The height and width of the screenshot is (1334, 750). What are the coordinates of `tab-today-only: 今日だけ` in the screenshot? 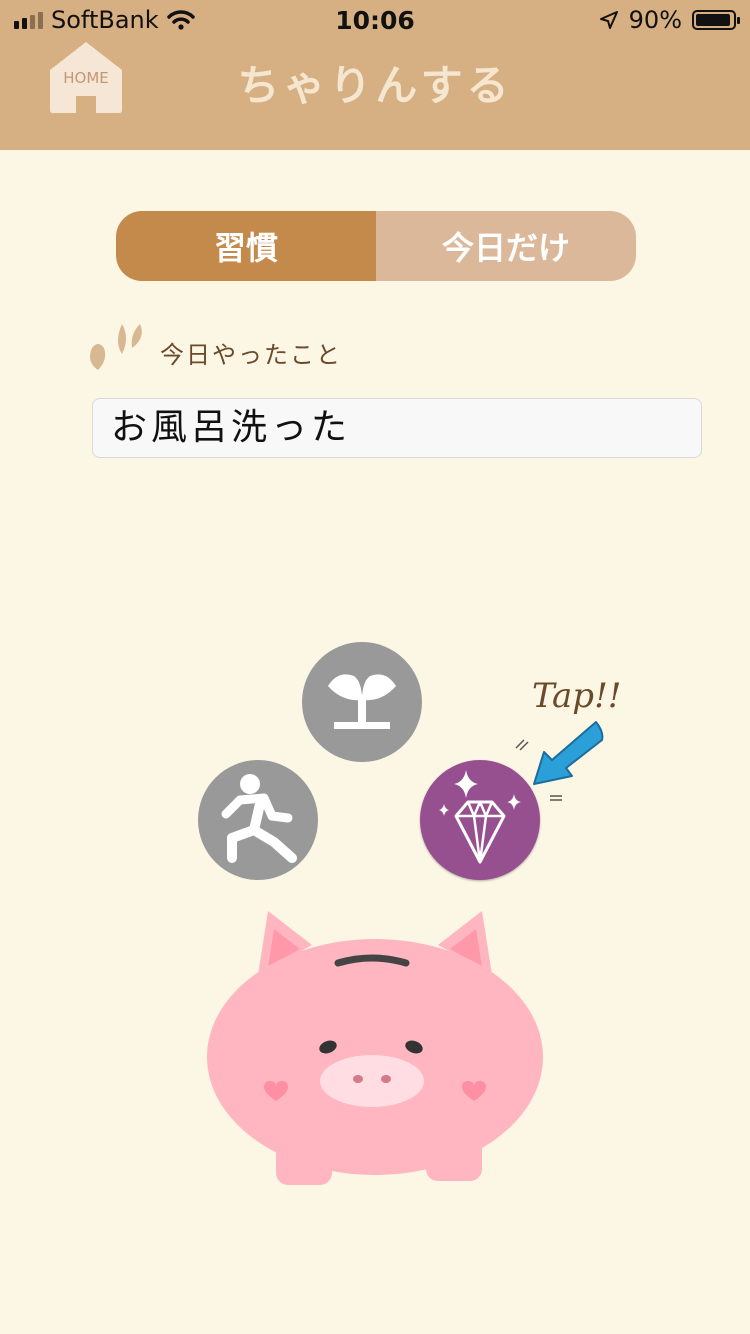 It's located at (506, 246).